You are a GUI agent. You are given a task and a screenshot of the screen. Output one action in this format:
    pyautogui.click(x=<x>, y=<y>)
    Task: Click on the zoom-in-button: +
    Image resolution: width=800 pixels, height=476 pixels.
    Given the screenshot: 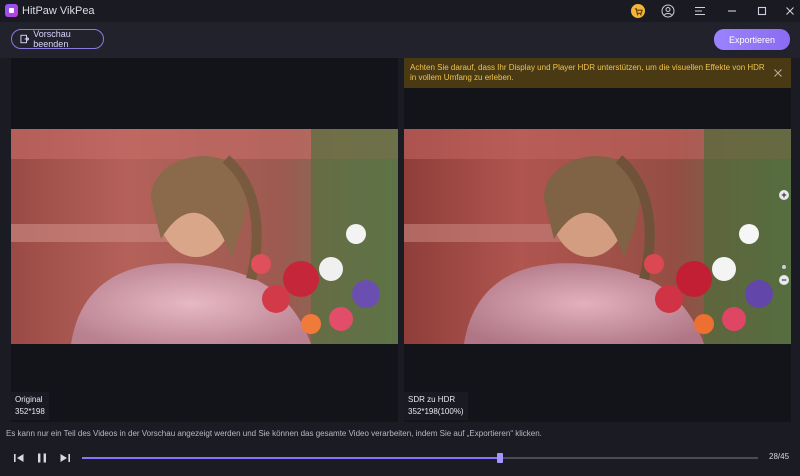 What is the action you would take?
    pyautogui.click(x=784, y=195)
    